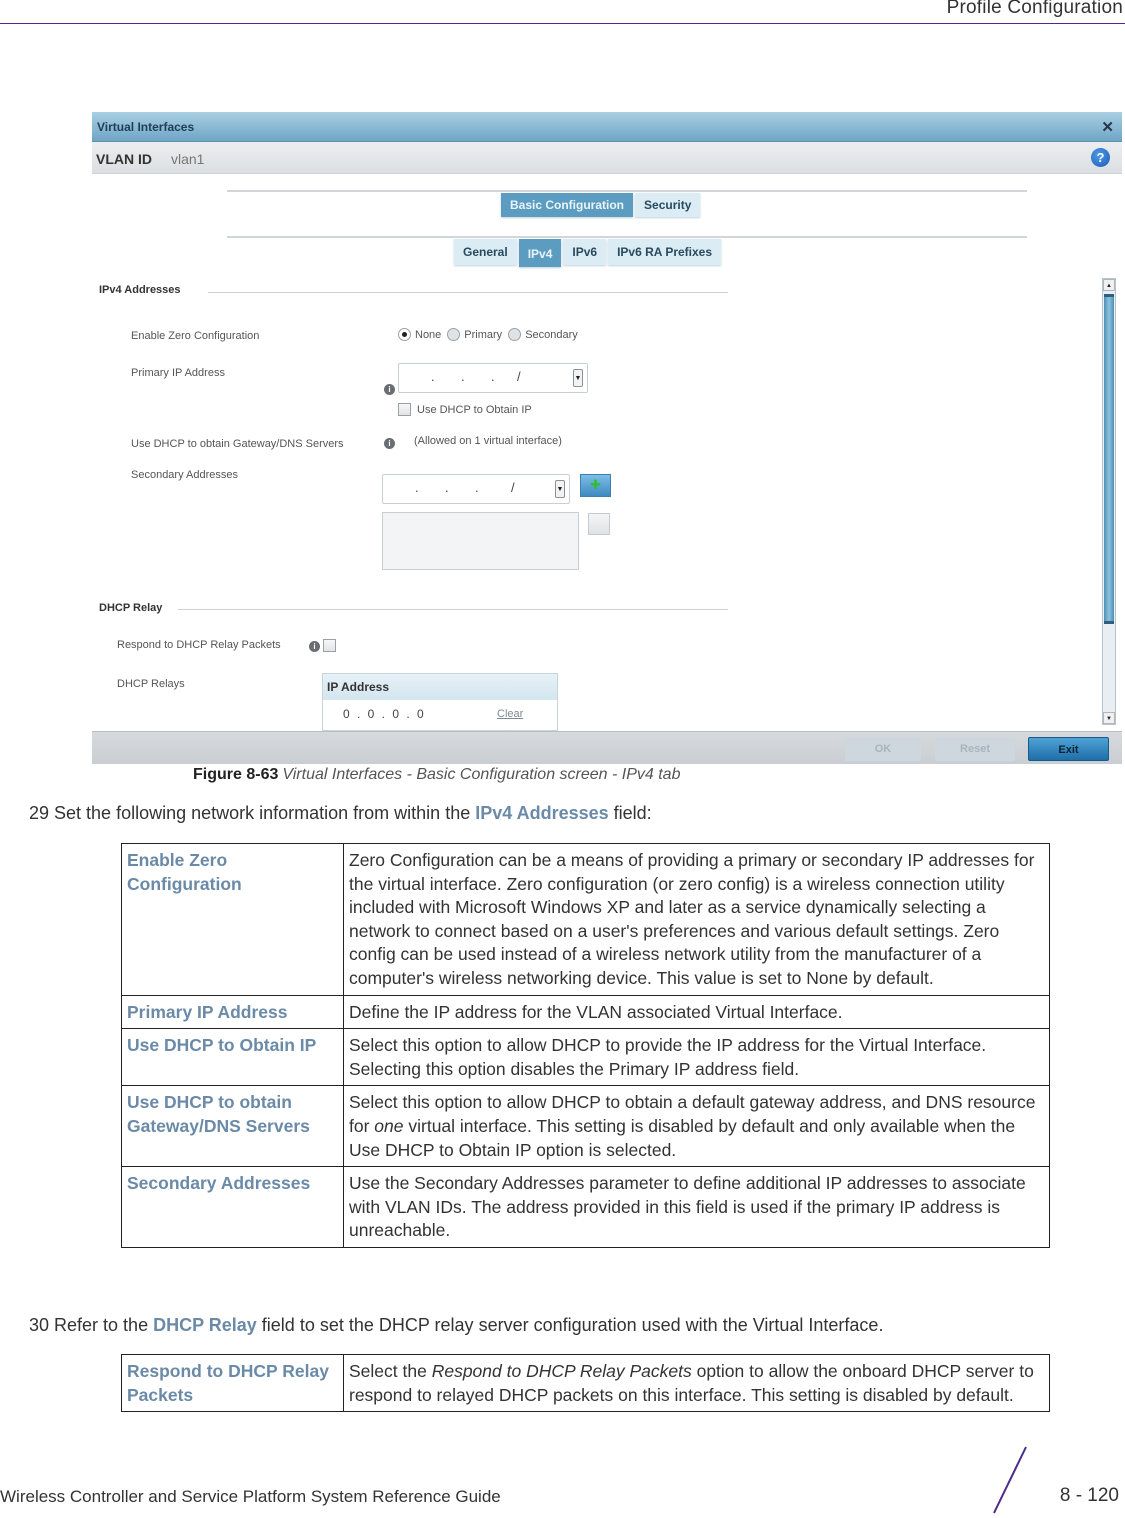 This screenshot has width=1125, height=1518. I want to click on relay-table-header: IP Address, so click(440, 687).